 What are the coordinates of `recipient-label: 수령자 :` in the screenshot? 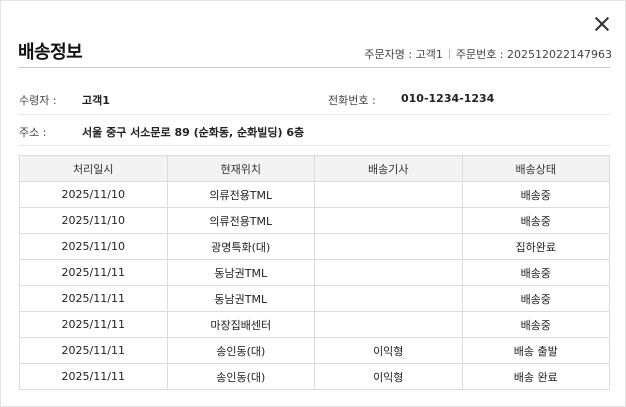 It's located at (38, 100).